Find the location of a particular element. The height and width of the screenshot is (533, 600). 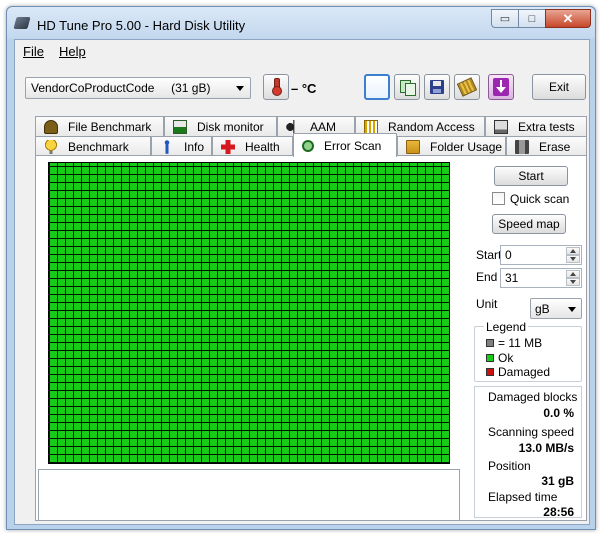

end-value: 31 is located at coordinates (512, 278).